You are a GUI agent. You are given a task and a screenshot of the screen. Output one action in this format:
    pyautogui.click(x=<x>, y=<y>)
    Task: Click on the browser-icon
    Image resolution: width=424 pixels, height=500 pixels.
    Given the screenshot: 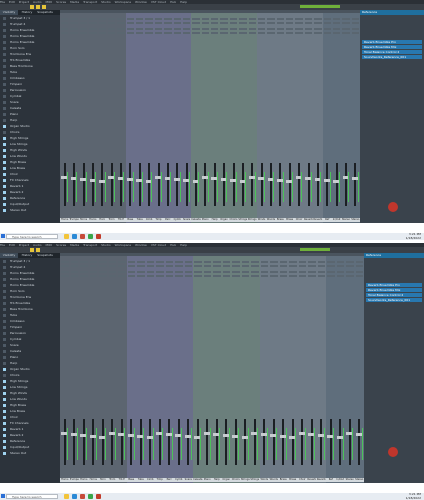 What is the action you would take?
    pyautogui.click(x=74, y=496)
    